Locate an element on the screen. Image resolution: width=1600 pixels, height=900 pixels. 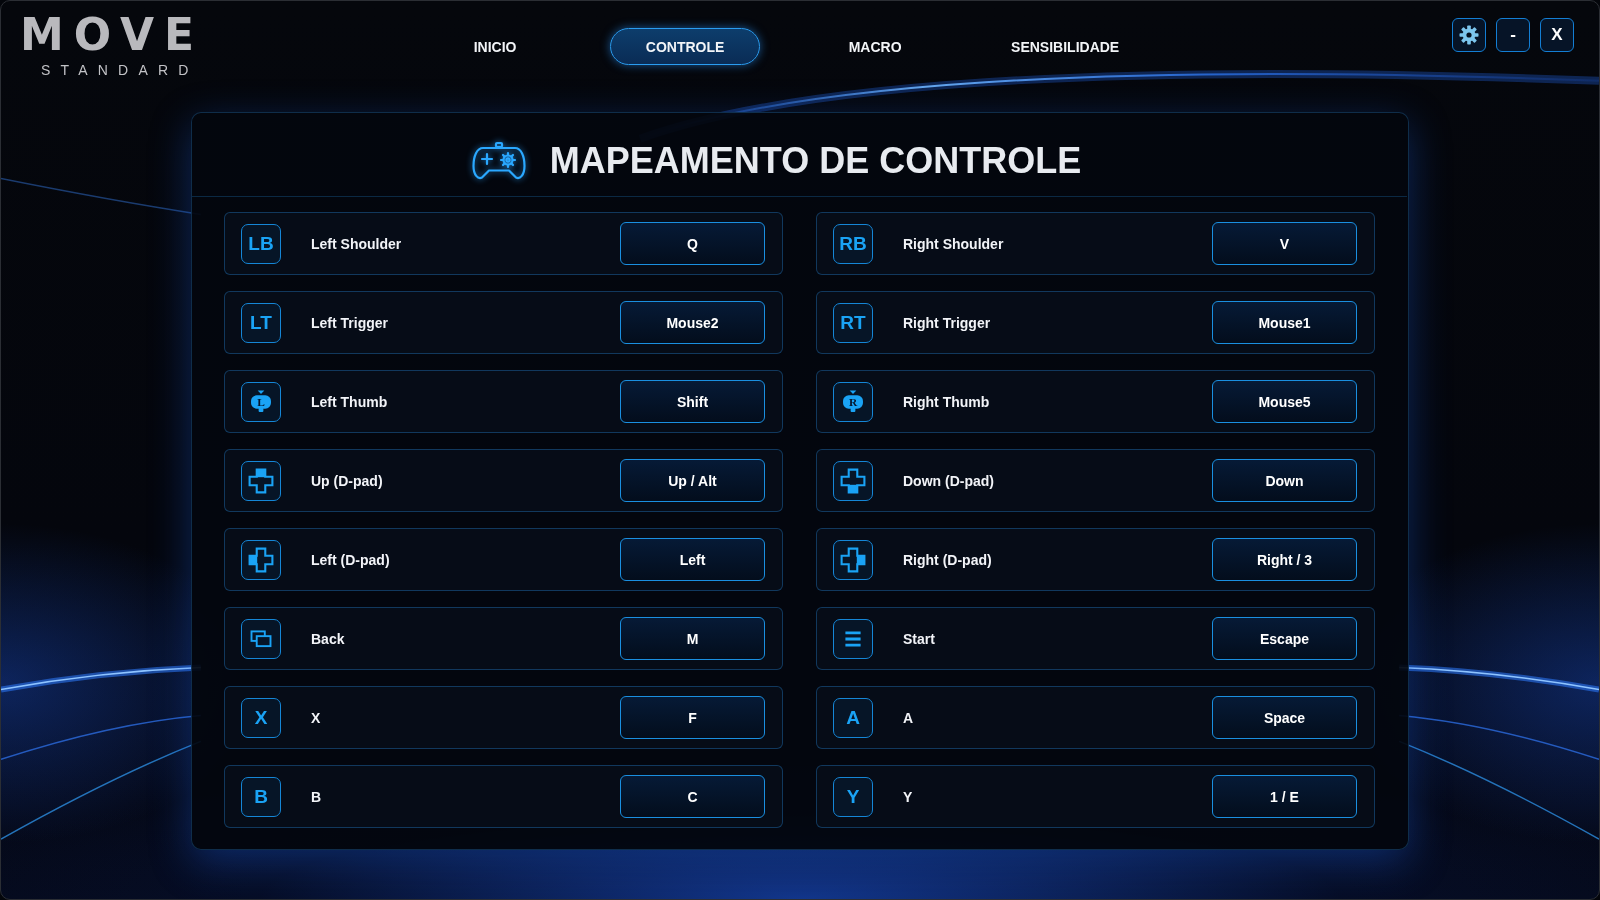
binding-label: Left Trigger is located at coordinates (350, 322).